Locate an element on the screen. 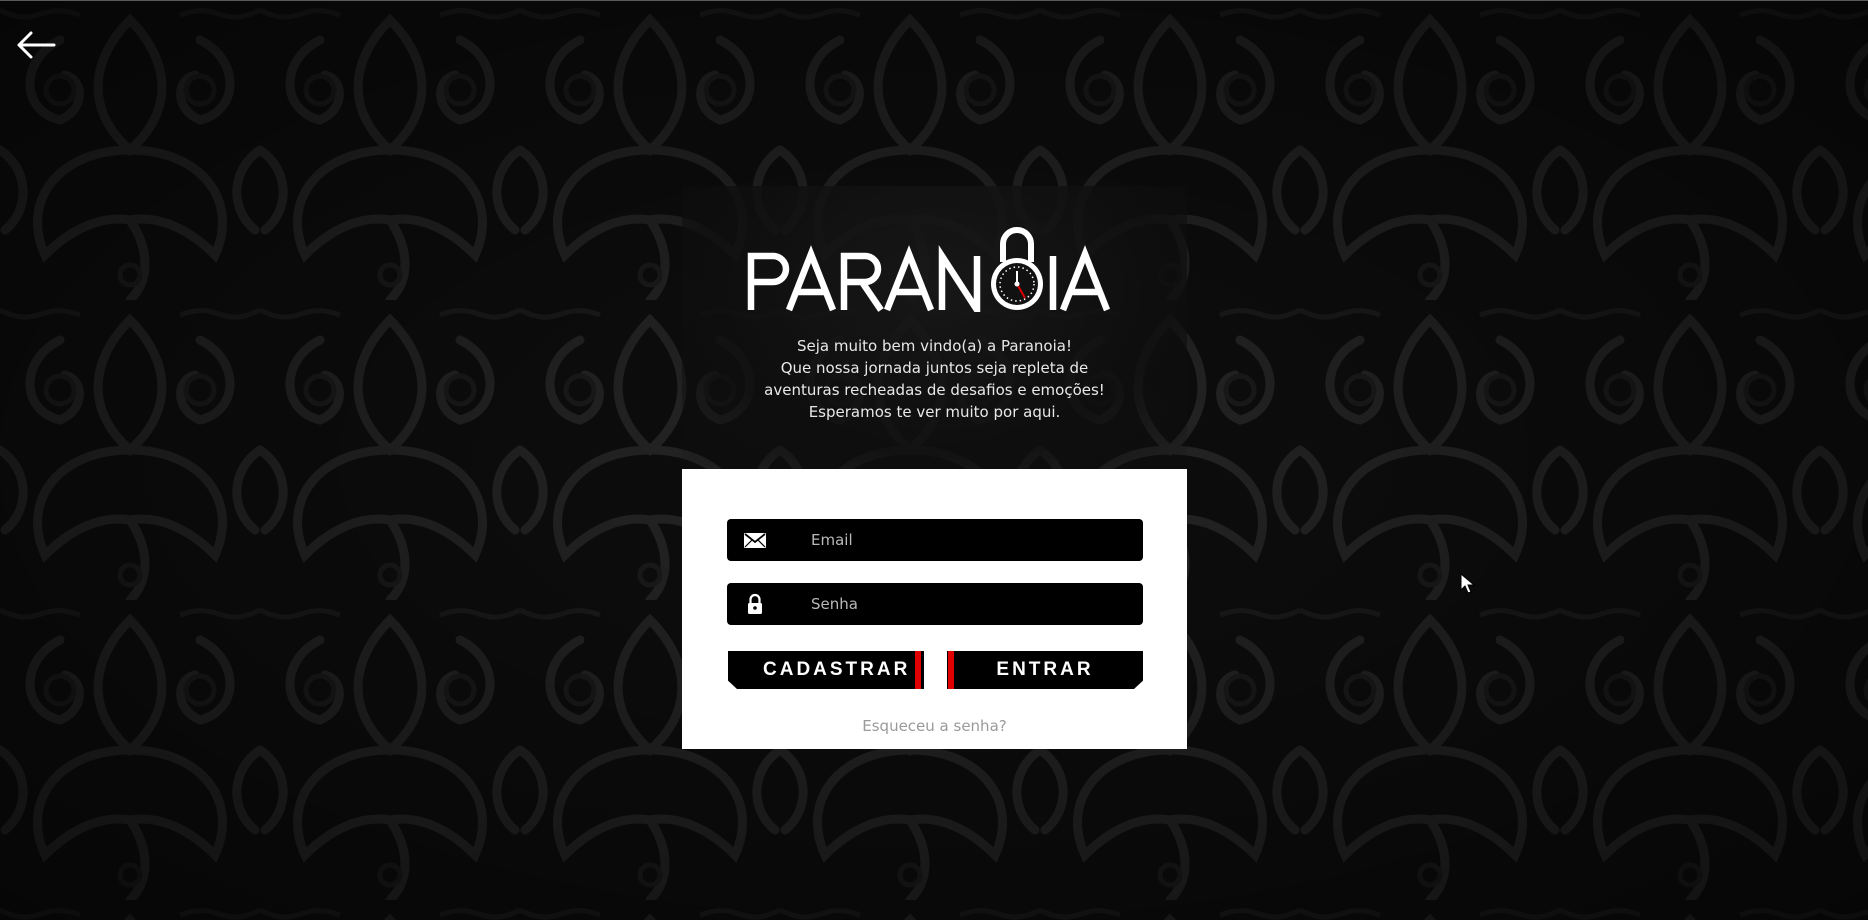 This screenshot has height=920, width=1868. padlock-clock-icon is located at coordinates (1017, 268).